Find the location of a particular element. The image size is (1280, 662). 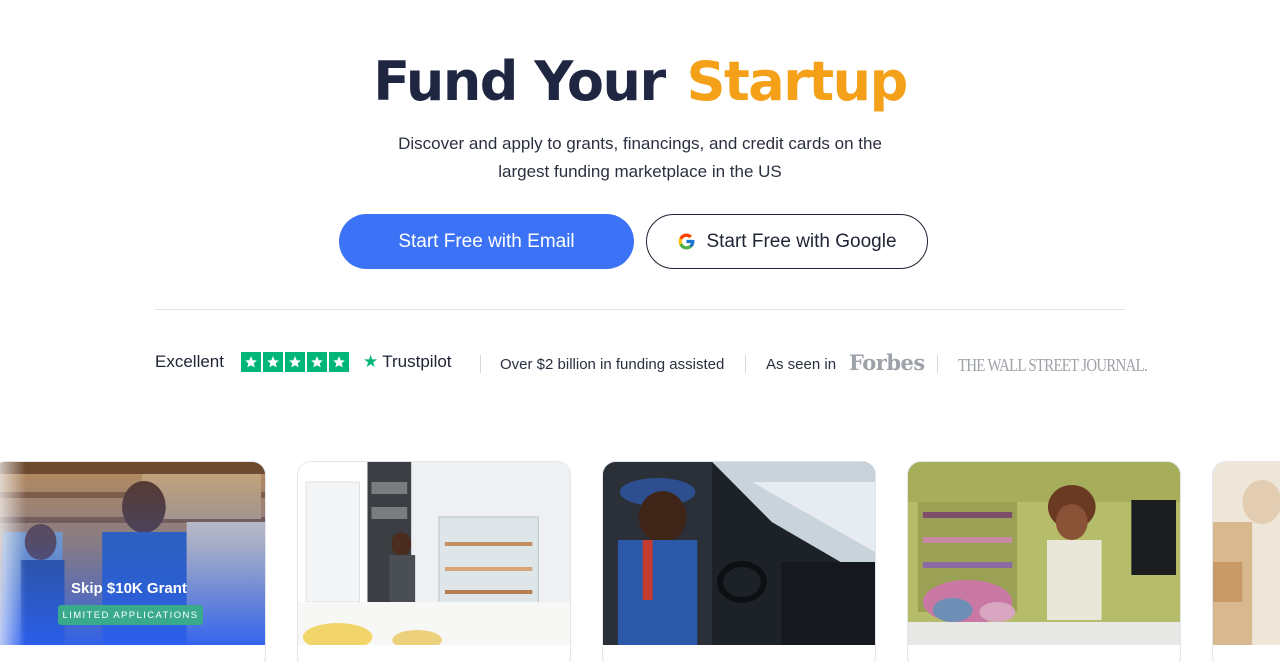

hero-title: Fund Your Startup is located at coordinates (640, 81).